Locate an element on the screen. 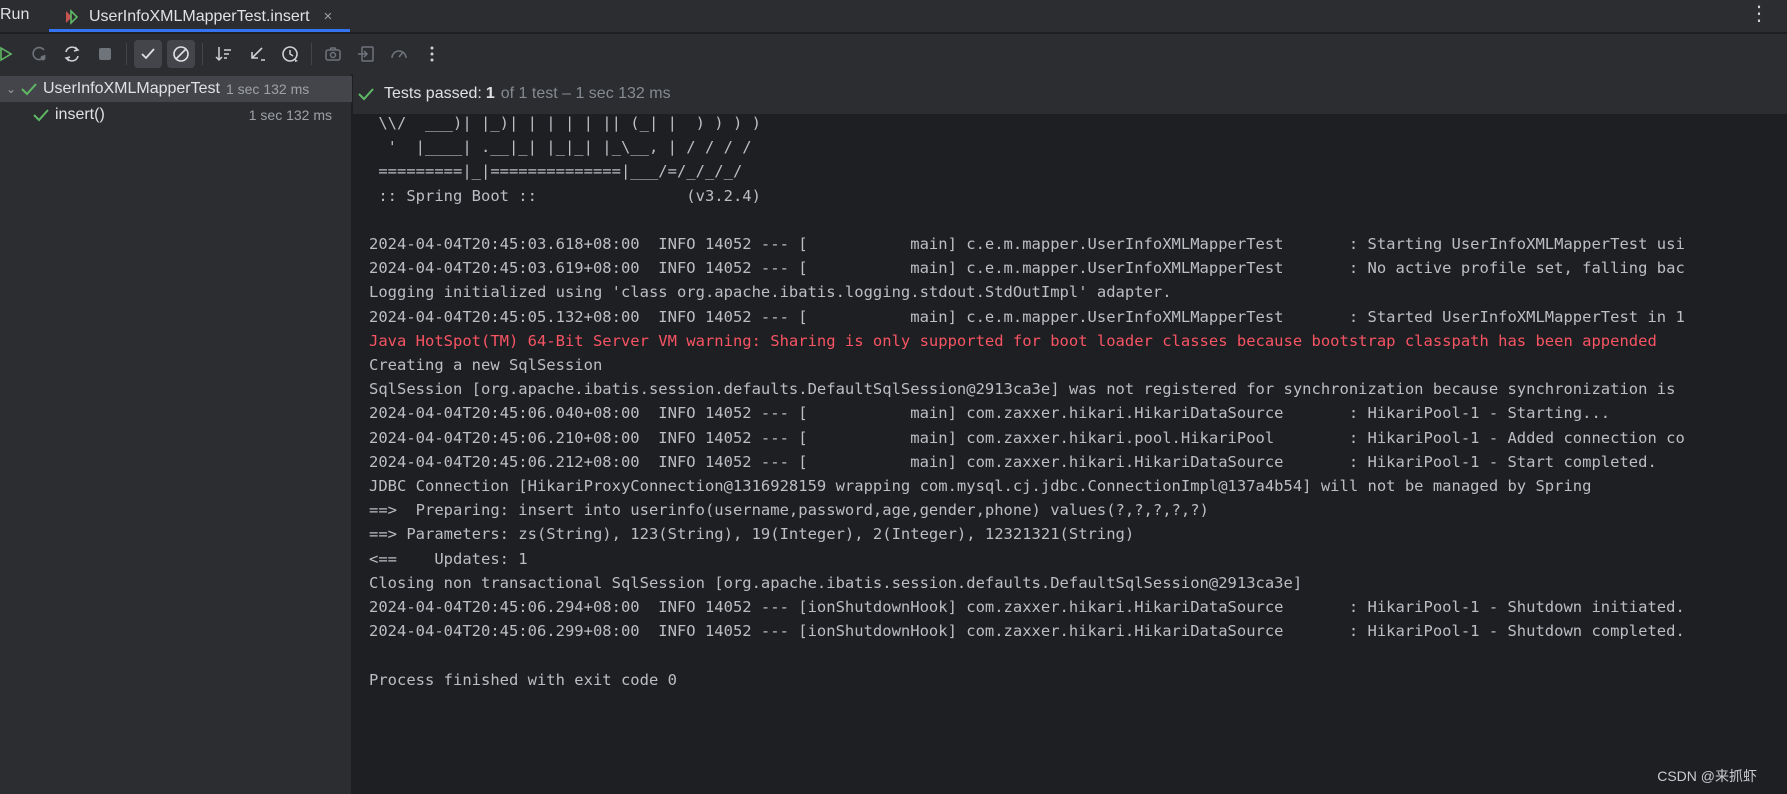 The image size is (1787, 794). import-tests-button is located at coordinates (366, 54).